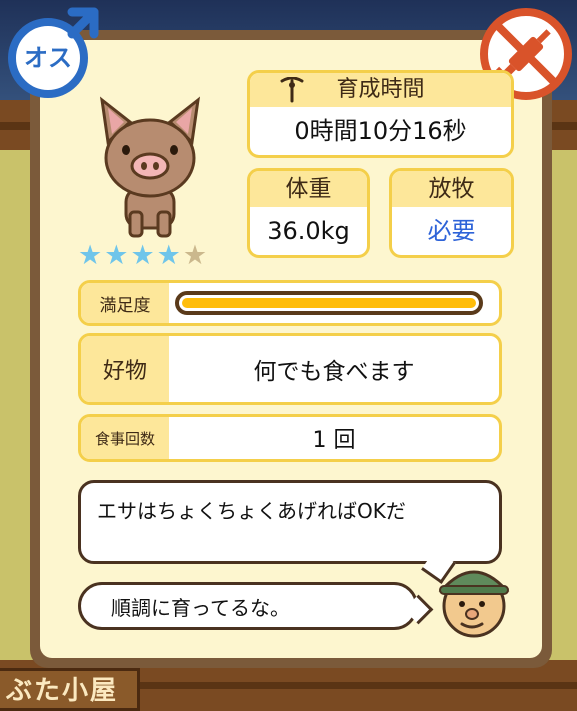 The image size is (577, 711). What do you see at coordinates (451, 231) in the screenshot?
I see `grazing-value: 必要` at bounding box center [451, 231].